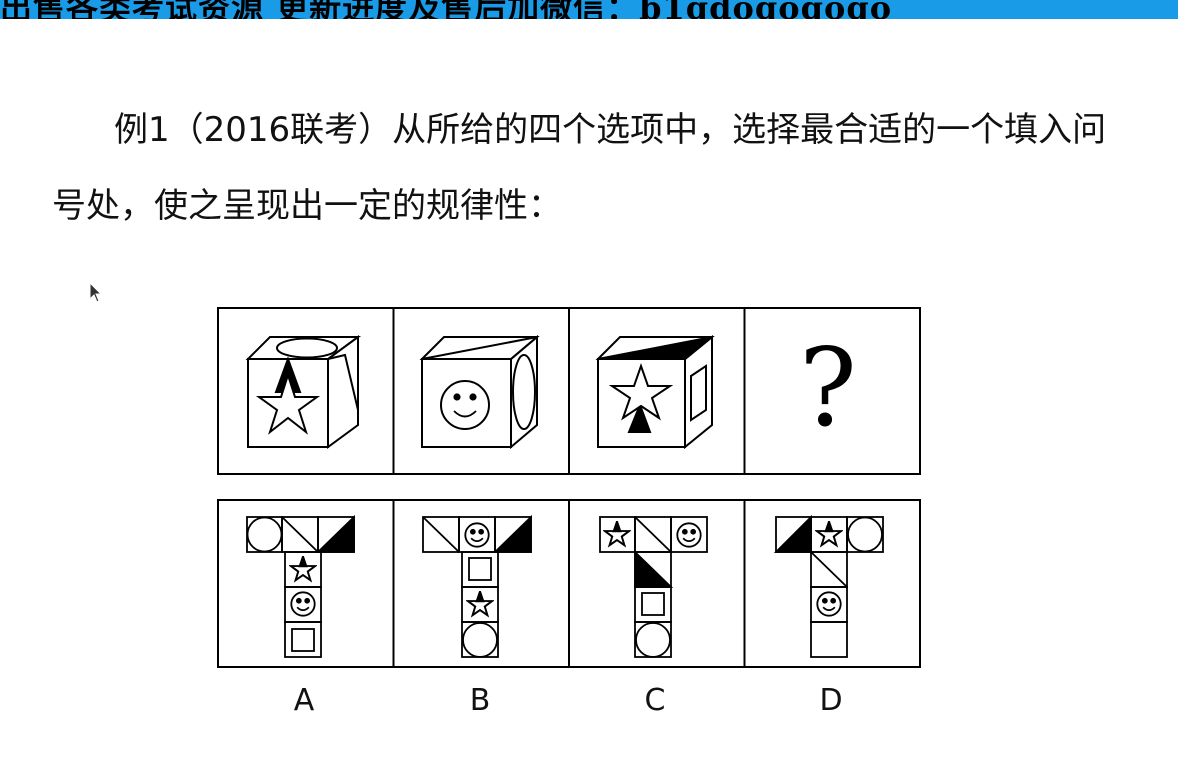 This screenshot has height=758, width=1178. I want to click on option-a-label: A, so click(304, 700).